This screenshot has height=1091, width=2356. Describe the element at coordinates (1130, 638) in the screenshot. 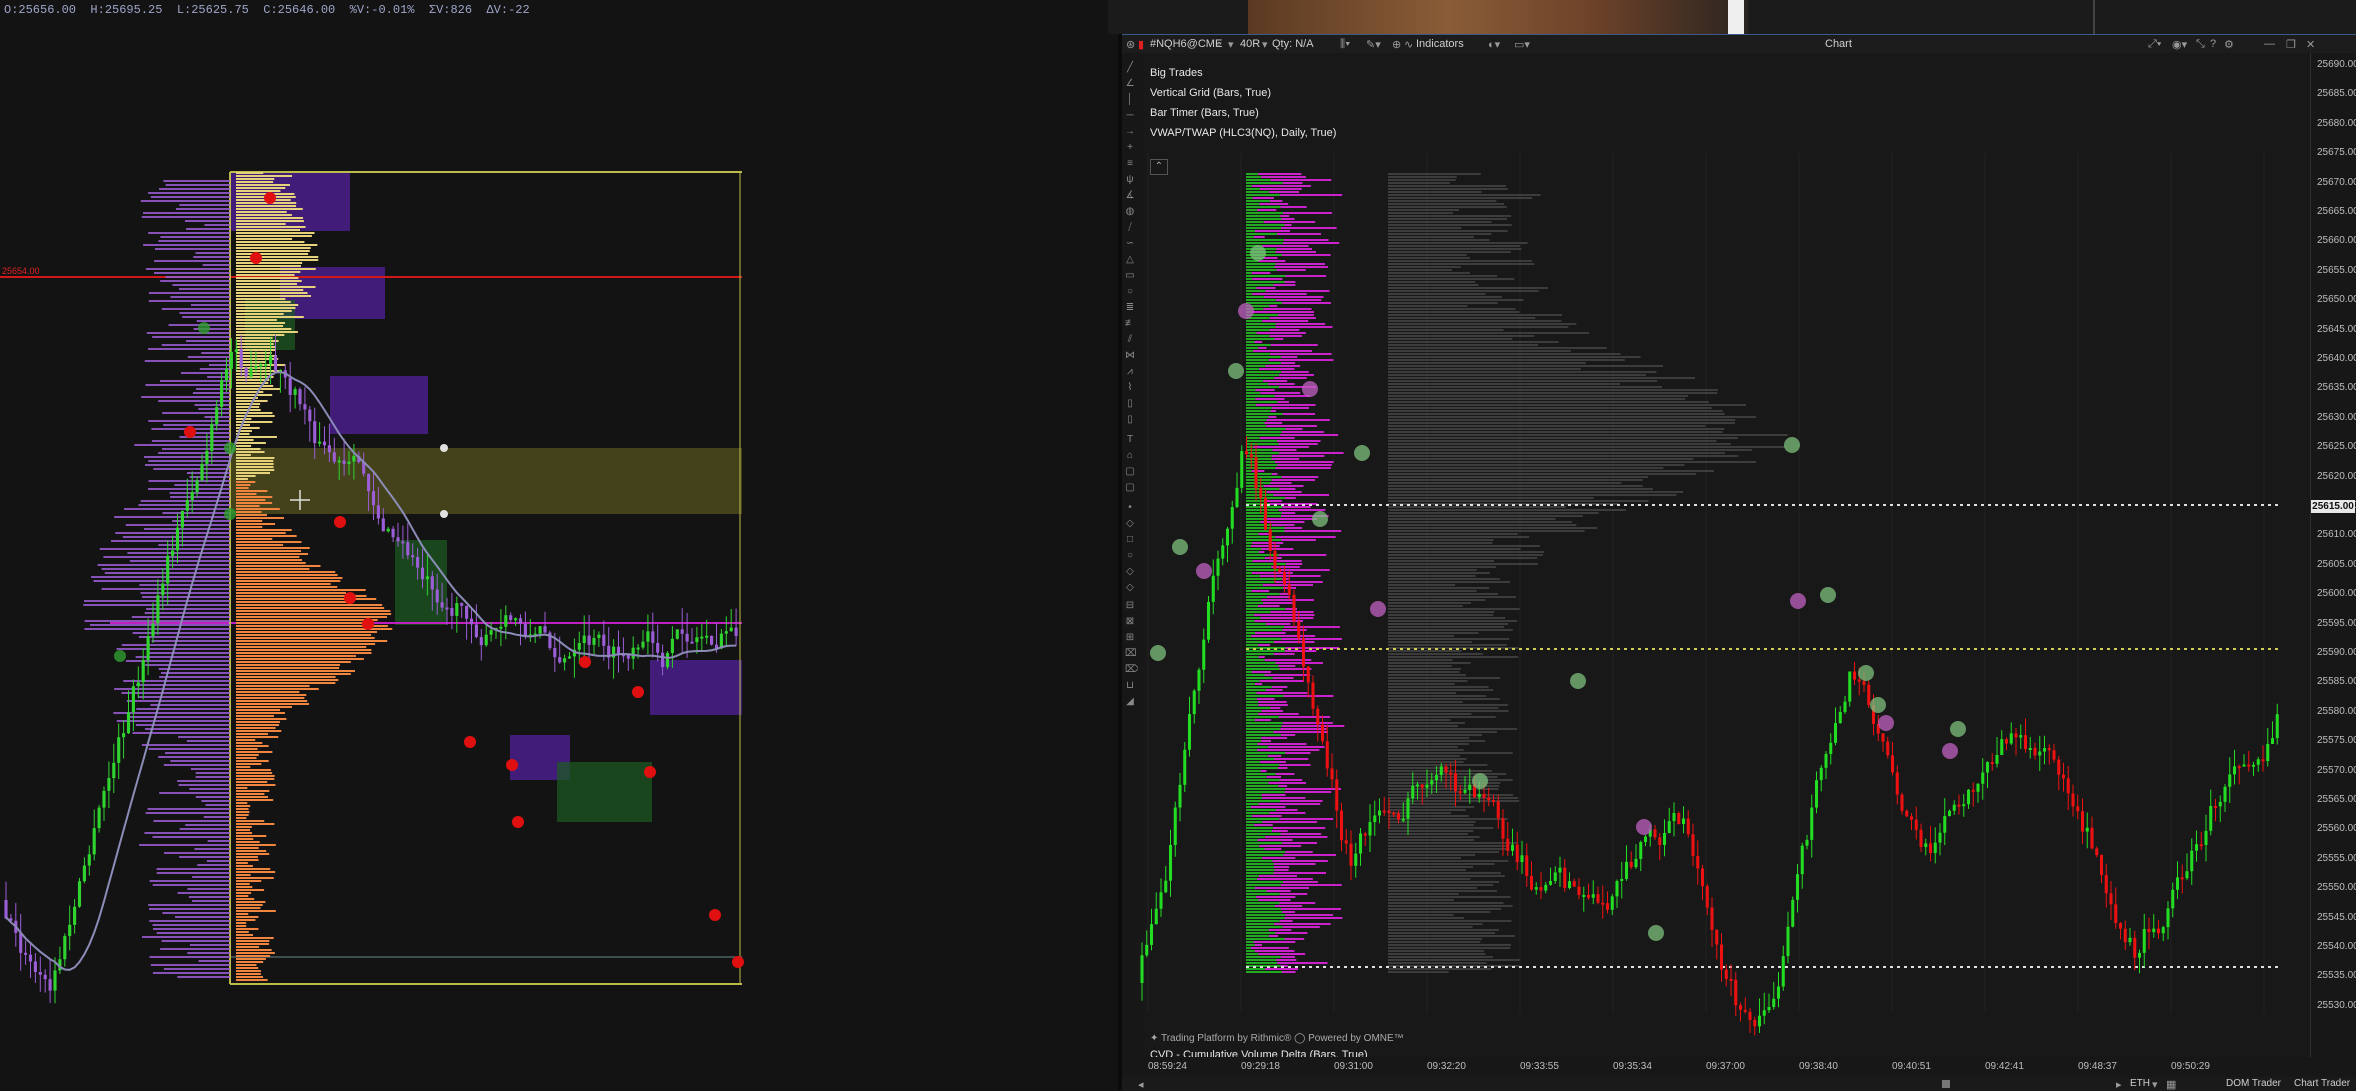

I see `lock-tool-icon: ⊞` at that location.